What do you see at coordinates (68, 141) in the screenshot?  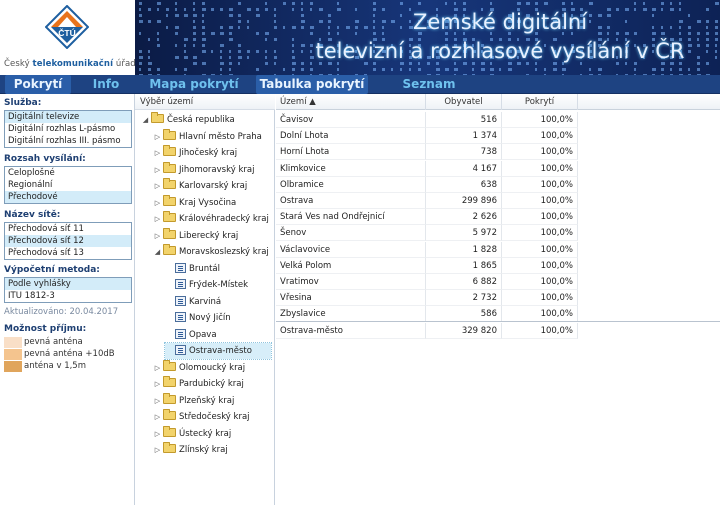 I see `sluzba-item: Digitální rozhlas III. pásmo` at bounding box center [68, 141].